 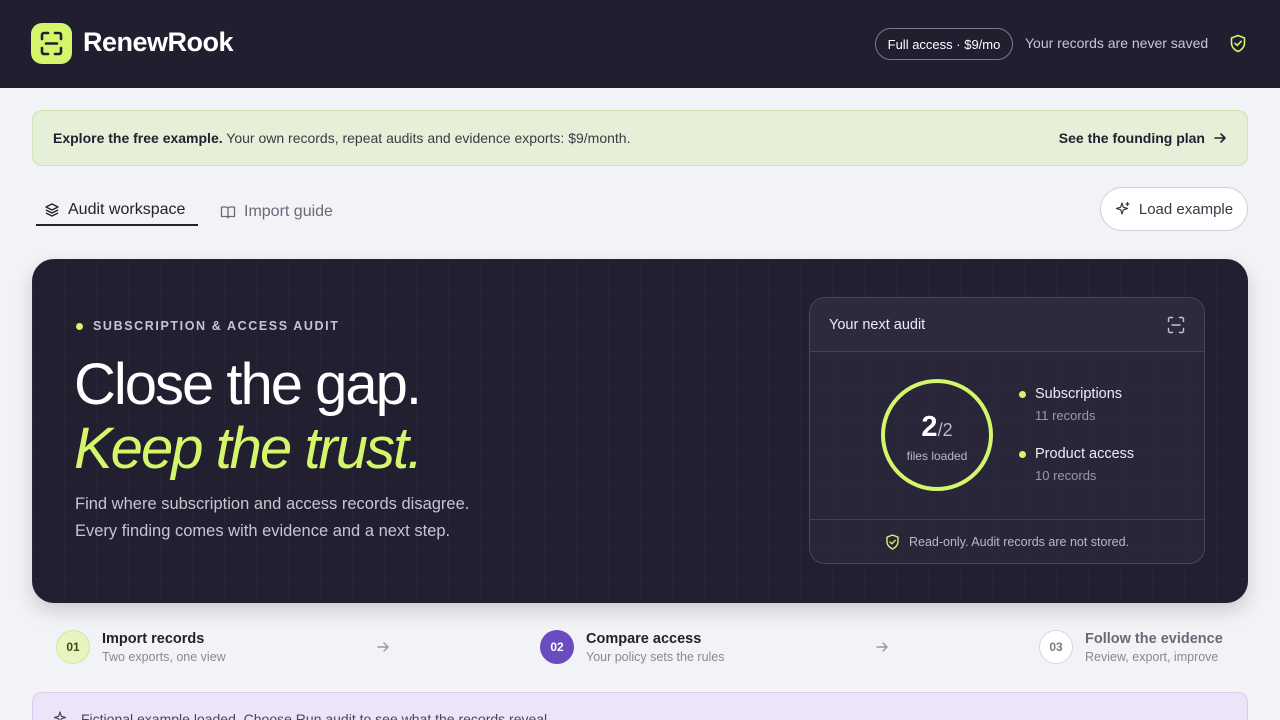 I want to click on step-import-records: 01 Import records Two exports, one view, so click(x=141, y=647).